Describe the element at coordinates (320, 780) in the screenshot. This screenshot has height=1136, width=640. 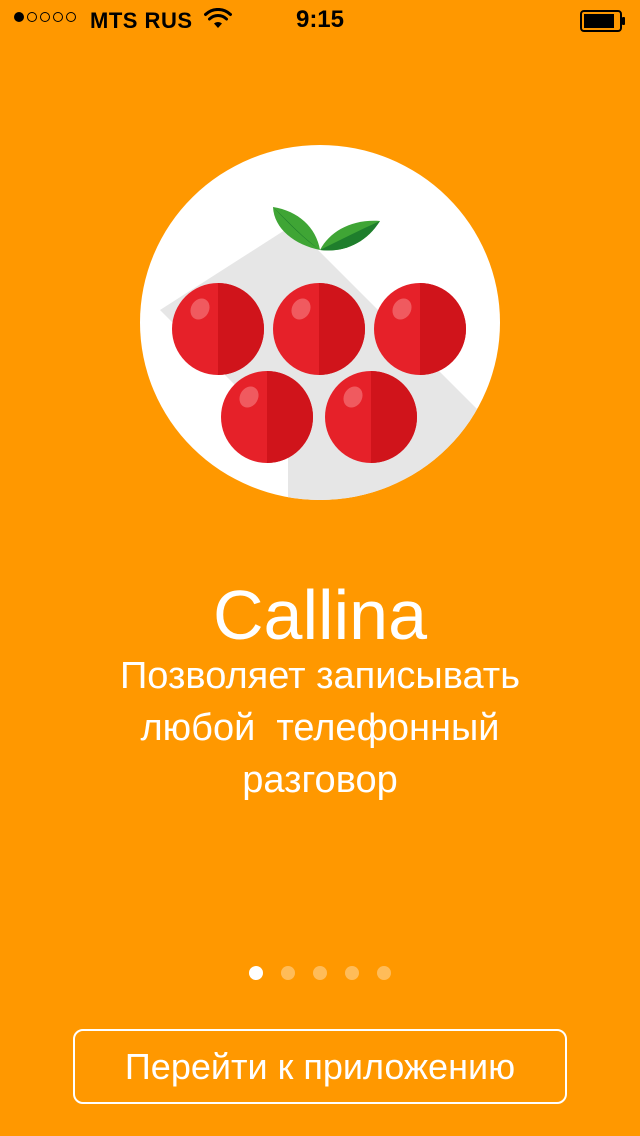
I see `description-line: разговор` at that location.